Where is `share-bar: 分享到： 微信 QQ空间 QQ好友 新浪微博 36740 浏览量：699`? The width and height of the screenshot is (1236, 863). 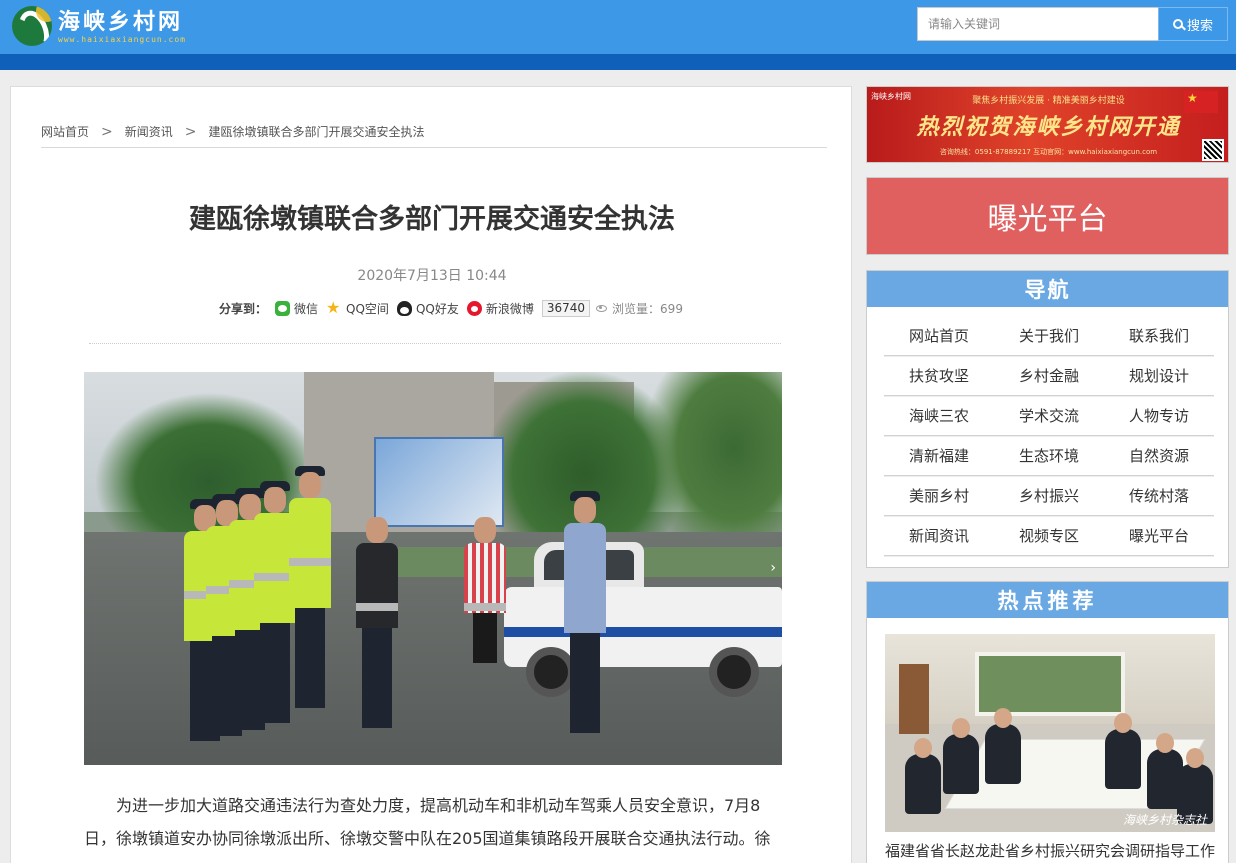 share-bar: 分享到： 微信 QQ空间 QQ好友 新浪微博 36740 浏览量：699 is located at coordinates (451, 307).